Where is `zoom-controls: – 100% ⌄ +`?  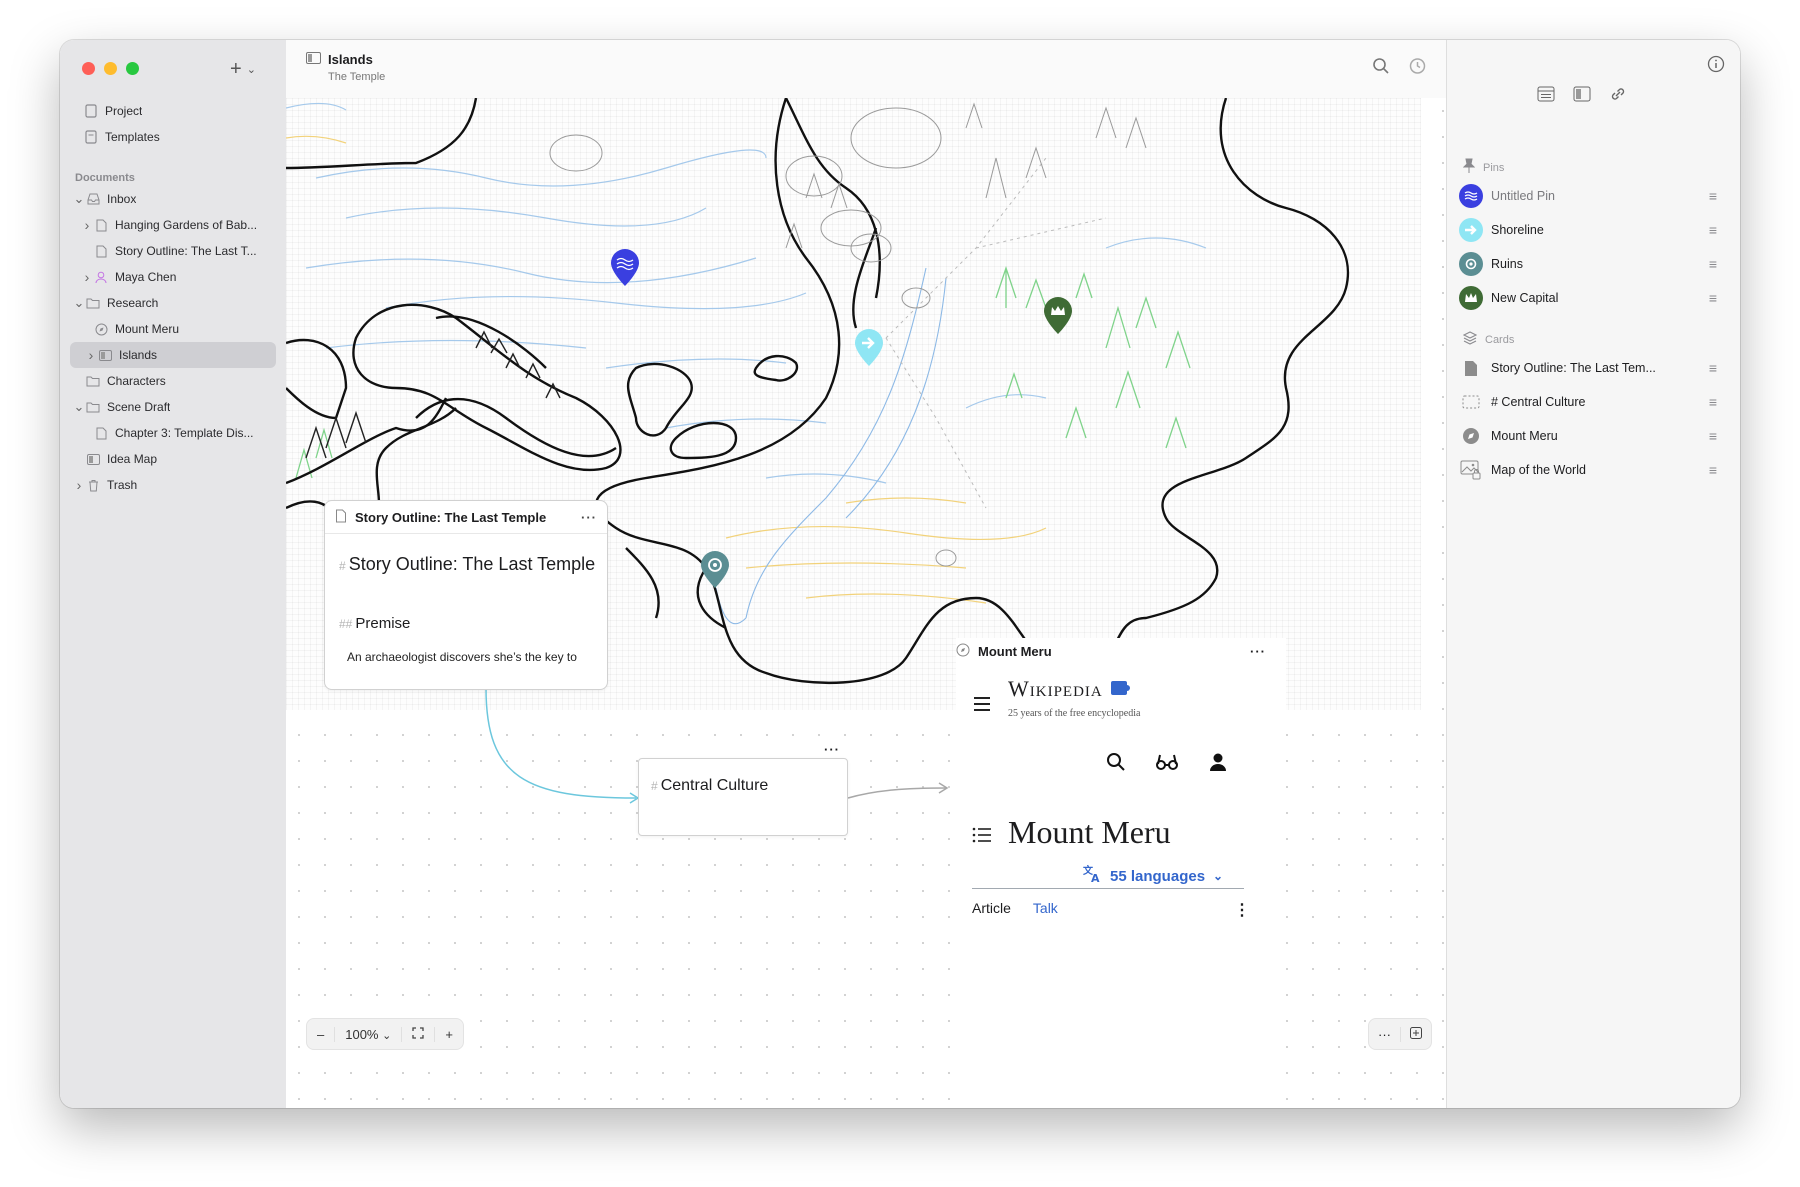 zoom-controls: – 100% ⌄ + is located at coordinates (385, 1034).